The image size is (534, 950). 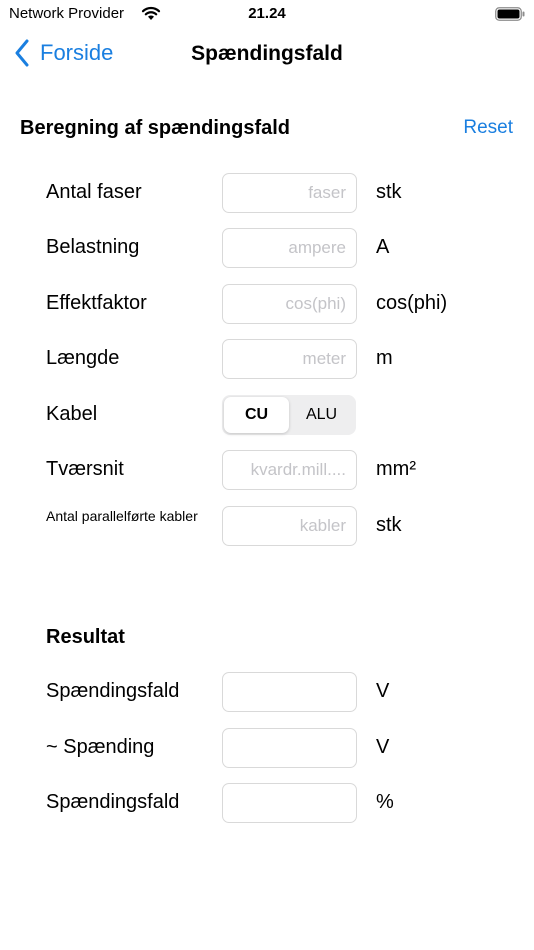 I want to click on result-row-voltage: ~ Spænding V, so click(x=267, y=748).